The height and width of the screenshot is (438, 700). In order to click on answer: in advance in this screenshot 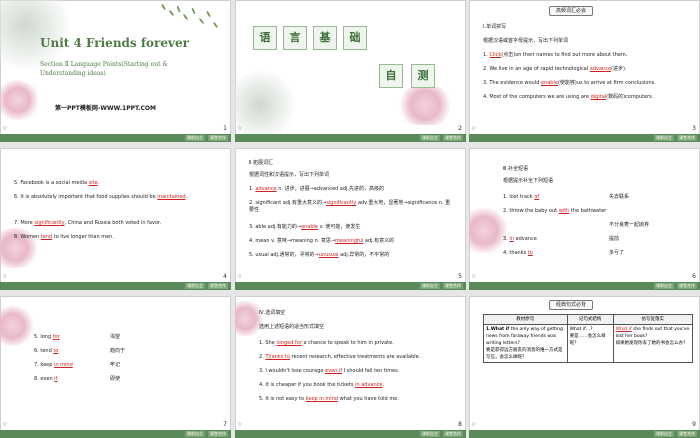, I will do `click(369, 385)`.